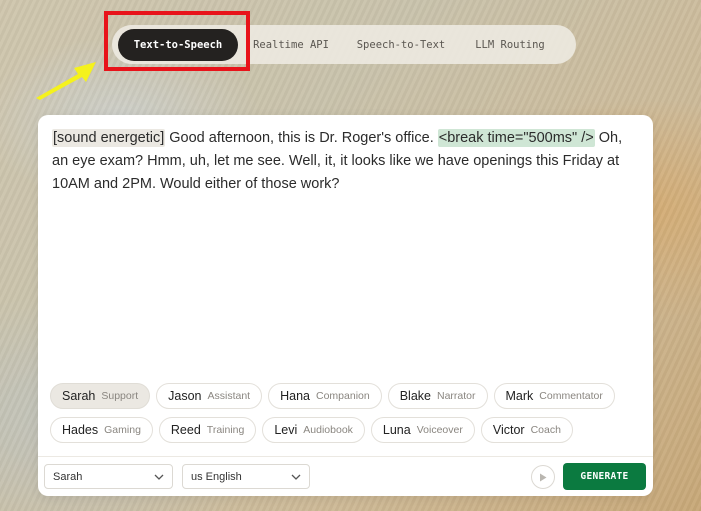  Describe the element at coordinates (80, 430) in the screenshot. I see `voice-name: Hades` at that location.